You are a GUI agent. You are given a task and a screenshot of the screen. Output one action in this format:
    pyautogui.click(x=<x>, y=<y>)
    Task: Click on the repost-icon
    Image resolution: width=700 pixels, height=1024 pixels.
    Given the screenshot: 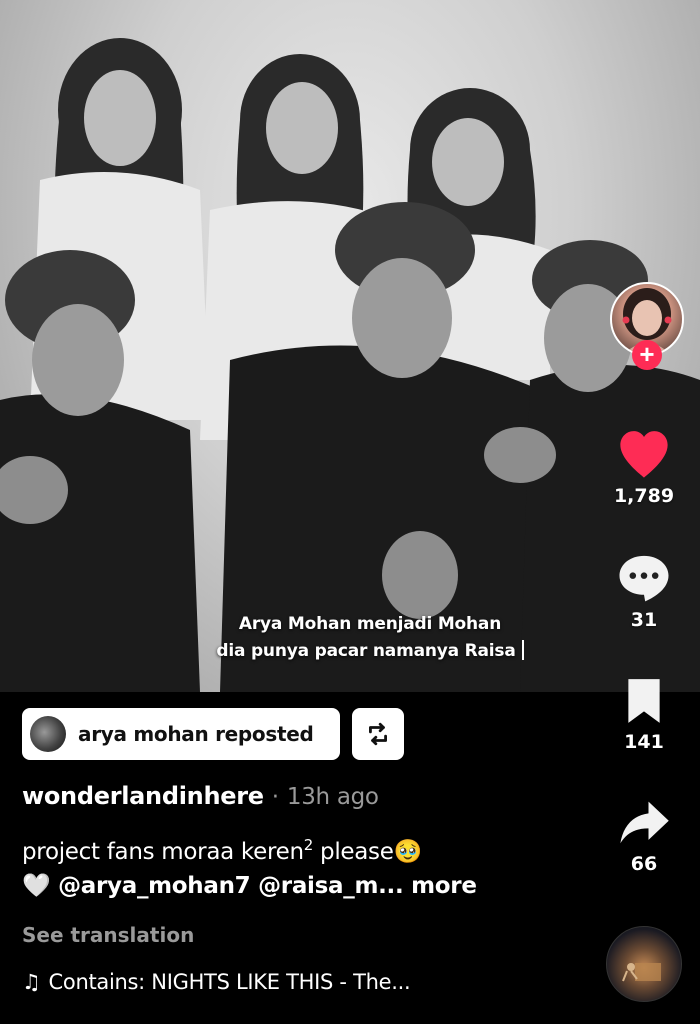 What is the action you would take?
    pyautogui.click(x=378, y=734)
    